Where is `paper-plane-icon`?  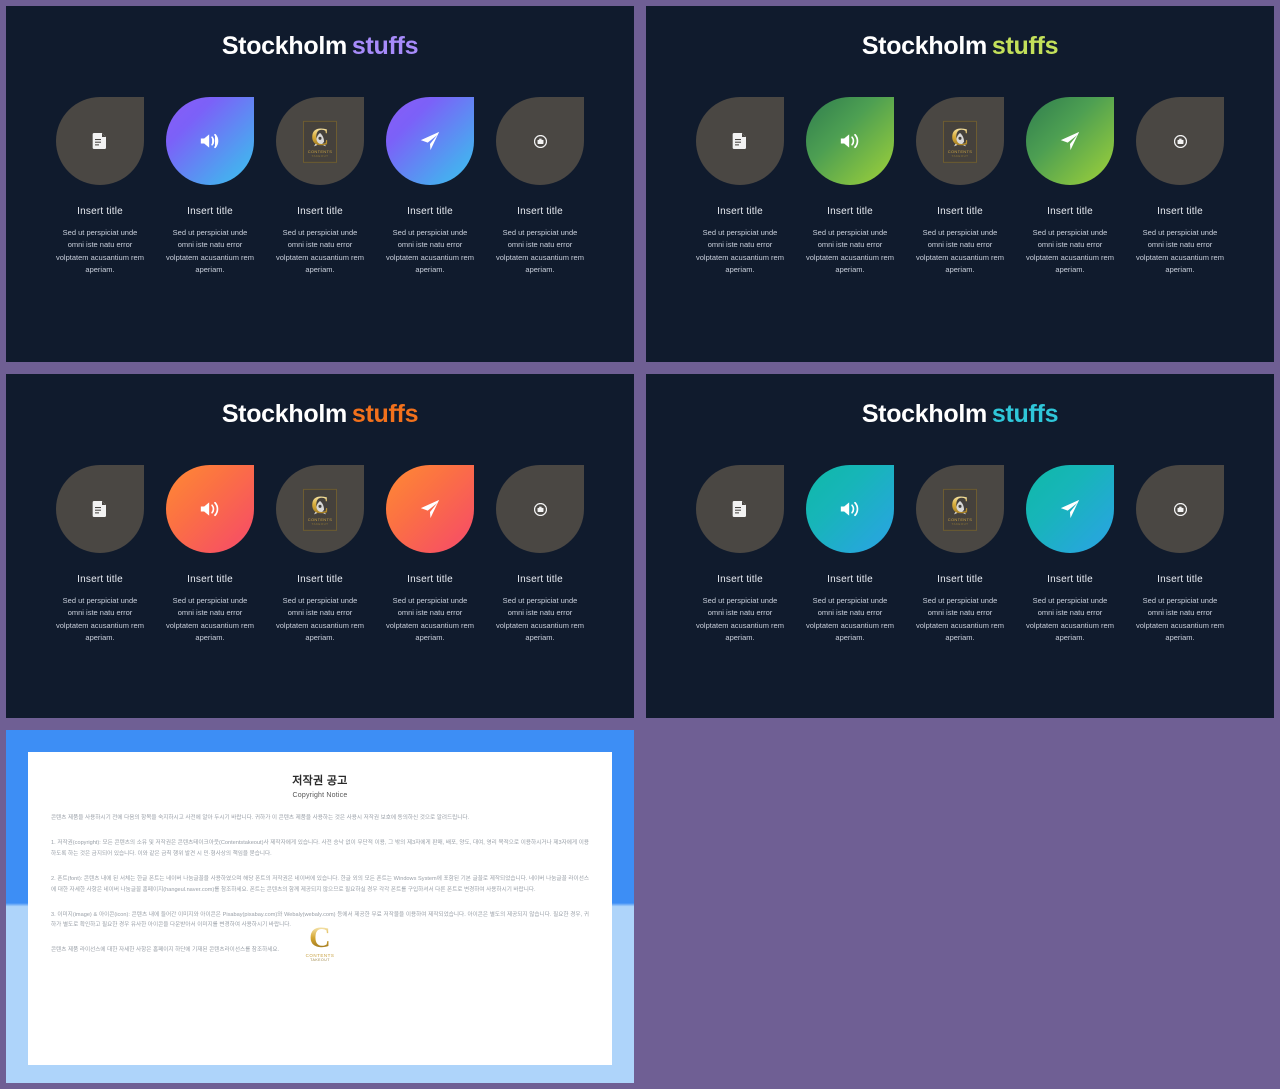 paper-plane-icon is located at coordinates (430, 509).